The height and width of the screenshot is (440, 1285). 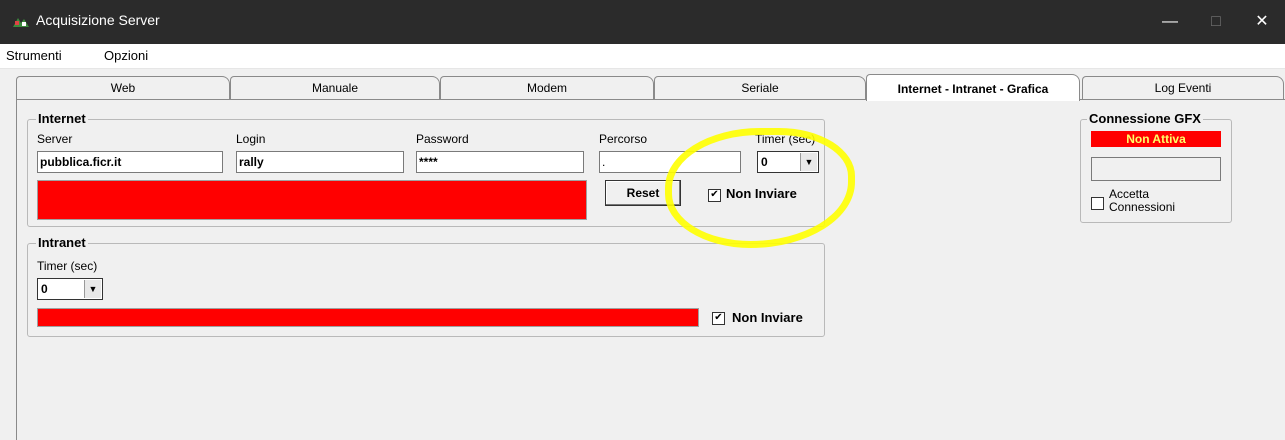 I want to click on server-input: pubblica.ficr.it, so click(x=130, y=162).